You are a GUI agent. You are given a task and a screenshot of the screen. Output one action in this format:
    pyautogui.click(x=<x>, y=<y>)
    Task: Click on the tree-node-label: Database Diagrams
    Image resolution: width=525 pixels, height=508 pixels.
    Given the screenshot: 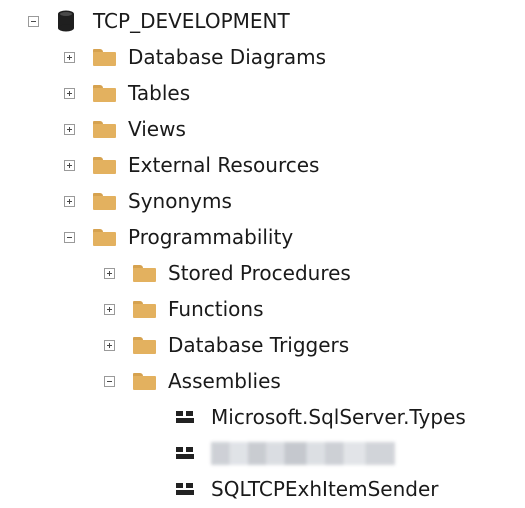 What is the action you would take?
    pyautogui.click(x=227, y=57)
    